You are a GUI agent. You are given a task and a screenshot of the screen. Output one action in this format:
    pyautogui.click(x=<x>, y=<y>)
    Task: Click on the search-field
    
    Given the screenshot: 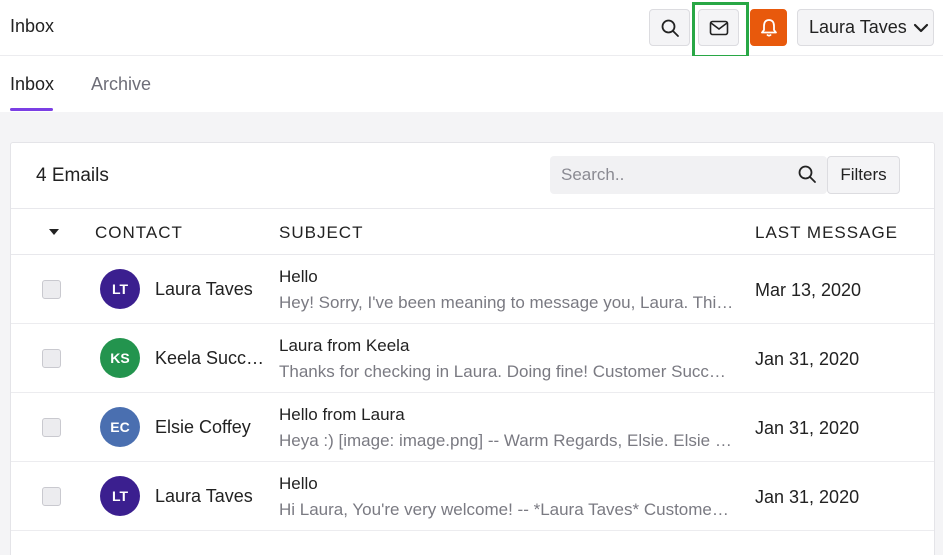 What is the action you would take?
    pyautogui.click(x=688, y=175)
    